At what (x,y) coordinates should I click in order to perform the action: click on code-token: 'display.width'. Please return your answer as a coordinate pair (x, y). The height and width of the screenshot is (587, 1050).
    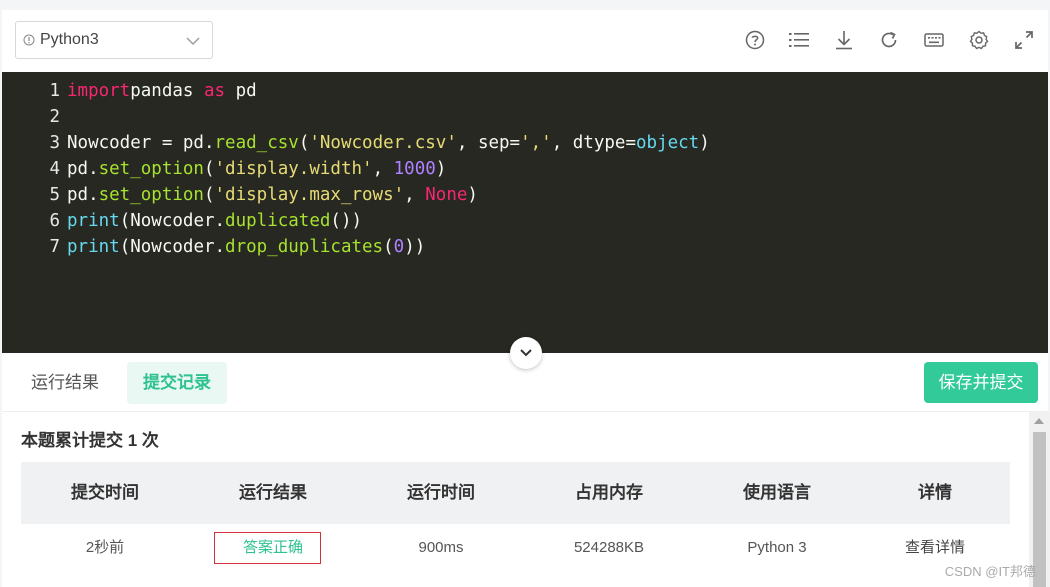
    Looking at the image, I should click on (293, 169).